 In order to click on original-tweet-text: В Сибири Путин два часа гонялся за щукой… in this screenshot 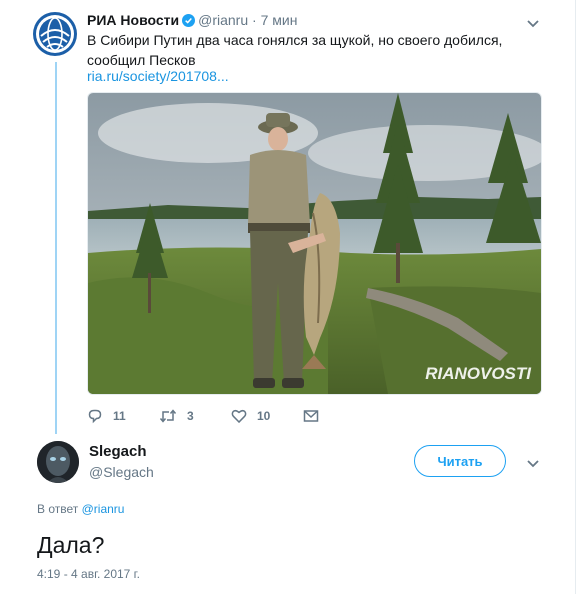, I will do `click(295, 50)`.